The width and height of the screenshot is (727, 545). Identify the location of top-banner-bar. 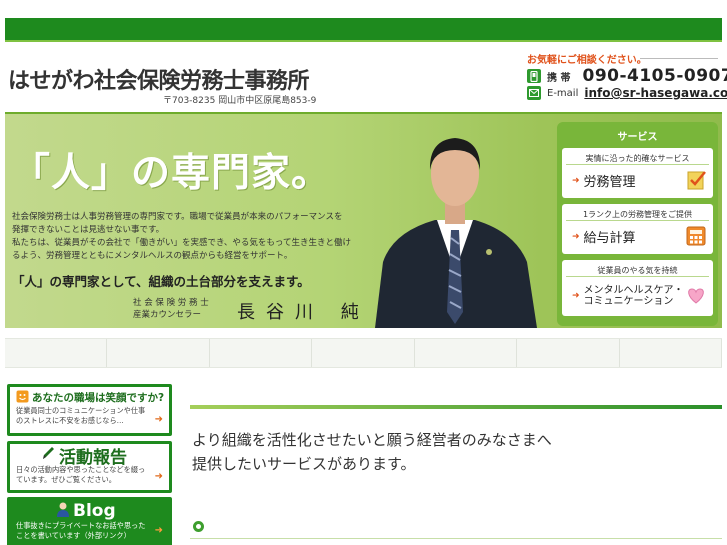
(363, 29).